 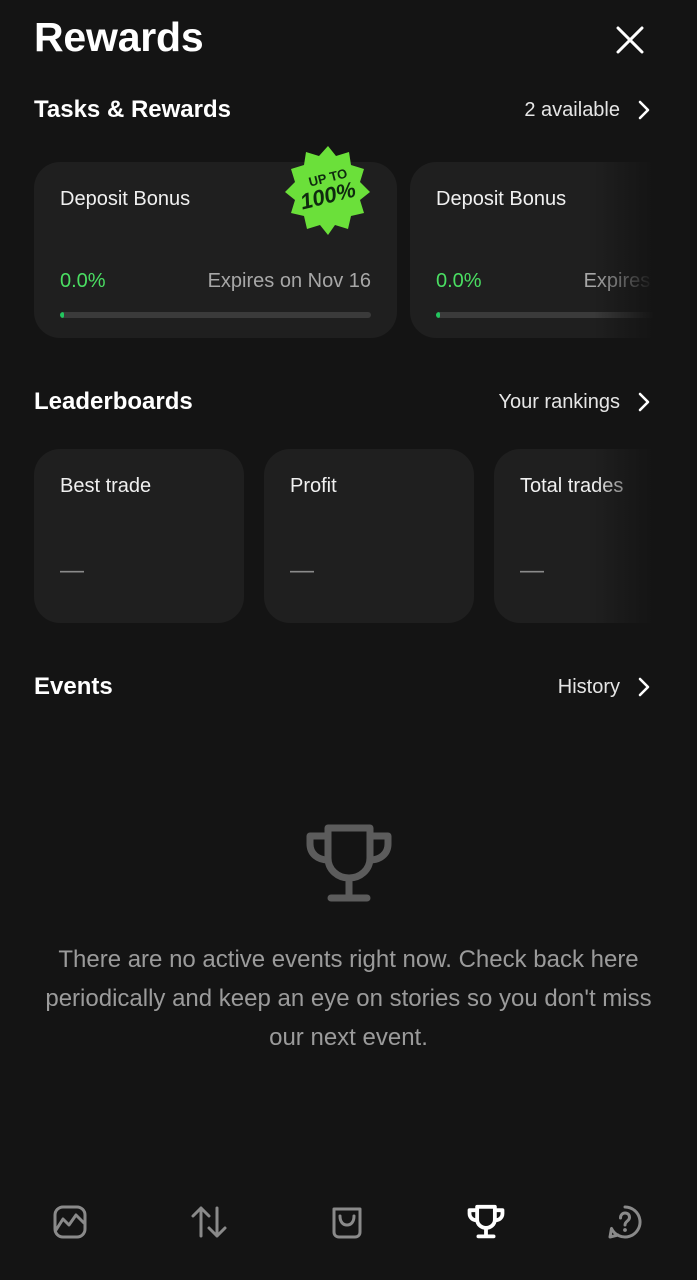 I want to click on tasks-available-link: 2 available, so click(x=589, y=110).